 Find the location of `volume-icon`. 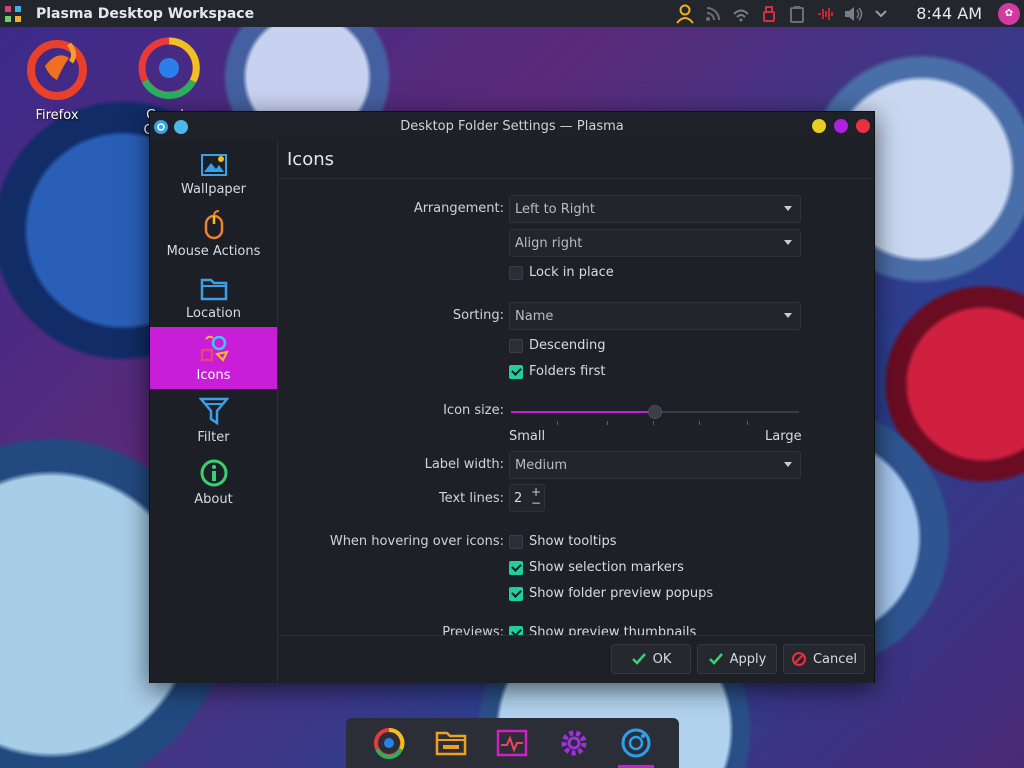

volume-icon is located at coordinates (853, 14).